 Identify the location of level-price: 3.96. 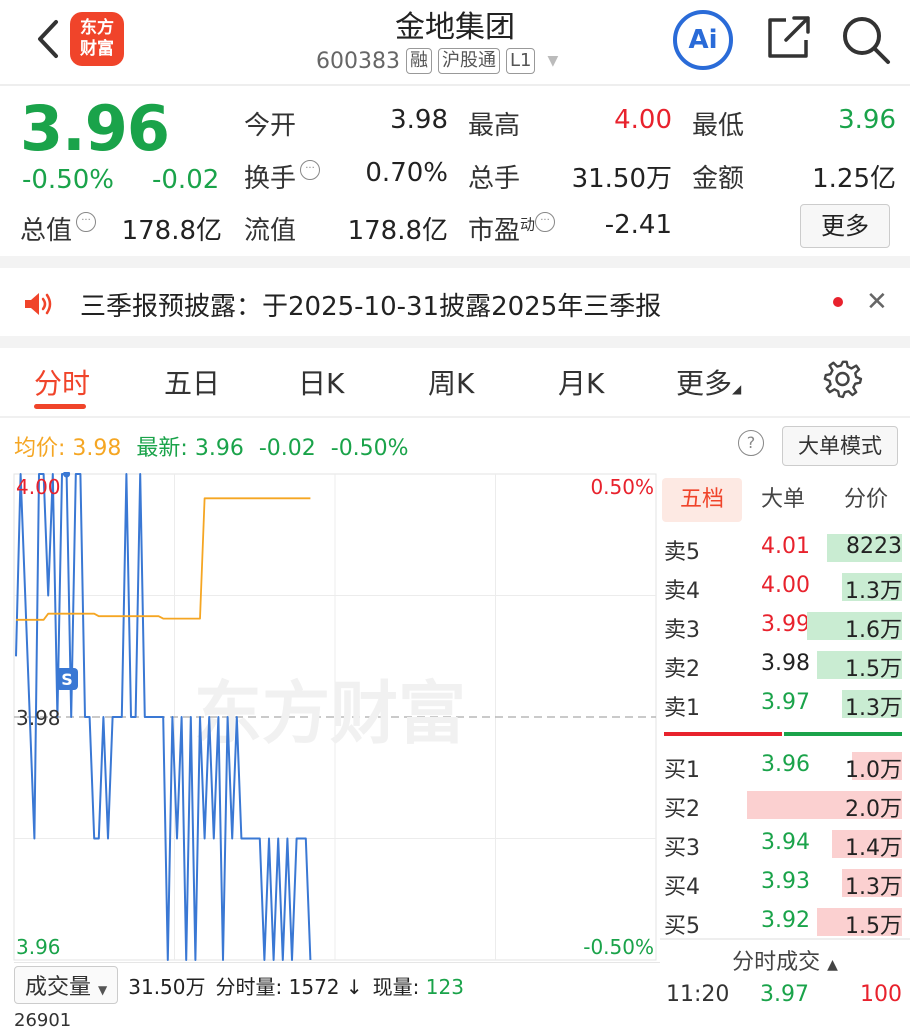
(785, 764).